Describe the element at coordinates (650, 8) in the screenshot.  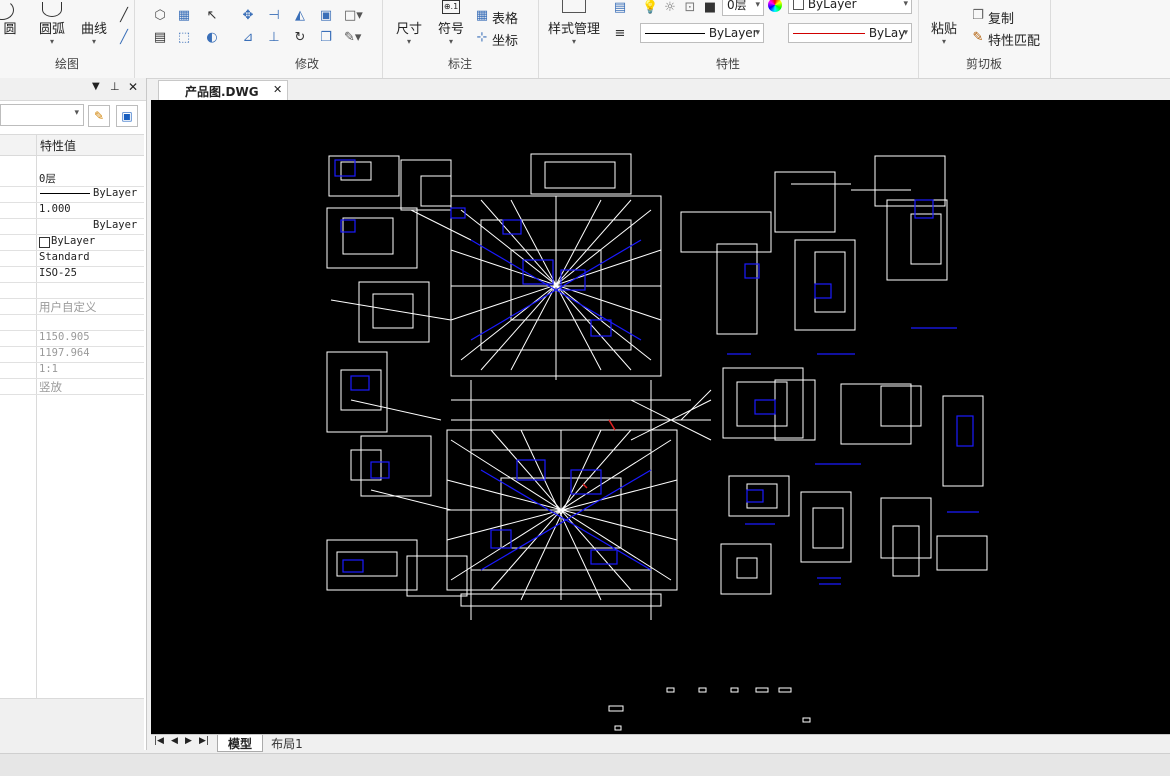
I see `layer-state-icon: 💡` at that location.